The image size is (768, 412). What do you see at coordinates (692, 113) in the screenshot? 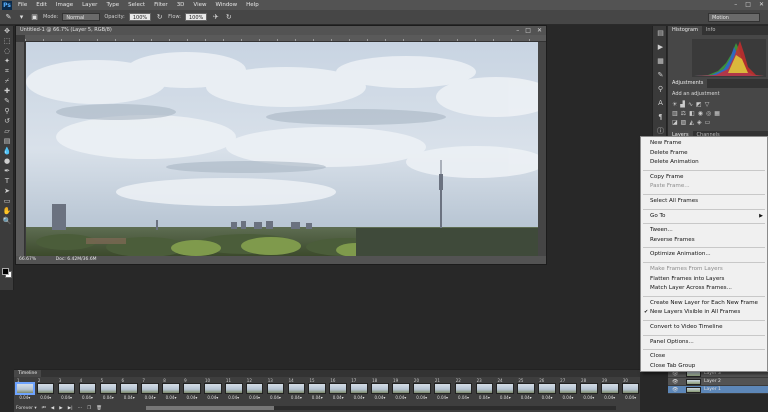
I see `black-white-icon: ◧` at bounding box center [692, 113].